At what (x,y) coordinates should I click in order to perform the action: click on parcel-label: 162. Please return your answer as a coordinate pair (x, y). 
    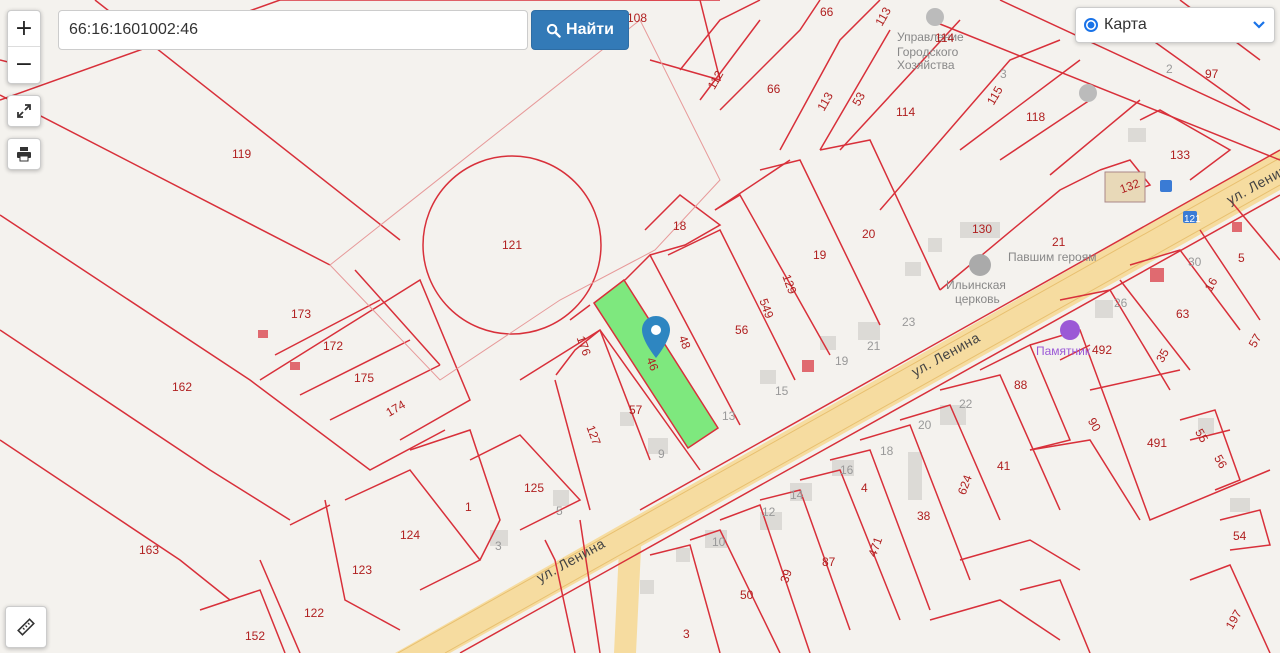
    Looking at the image, I should click on (182, 387).